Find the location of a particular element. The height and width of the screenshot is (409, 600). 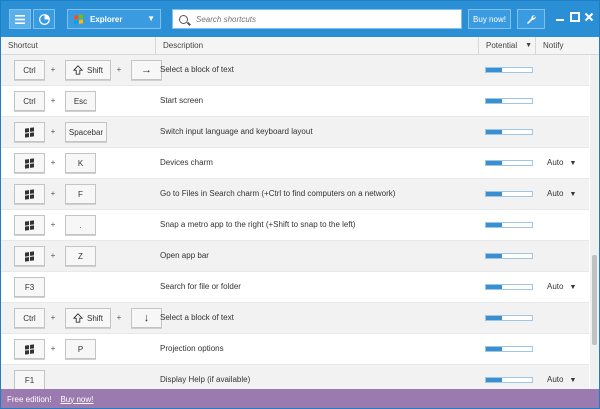

column-potential: Potential ▼ is located at coordinates (507, 46).